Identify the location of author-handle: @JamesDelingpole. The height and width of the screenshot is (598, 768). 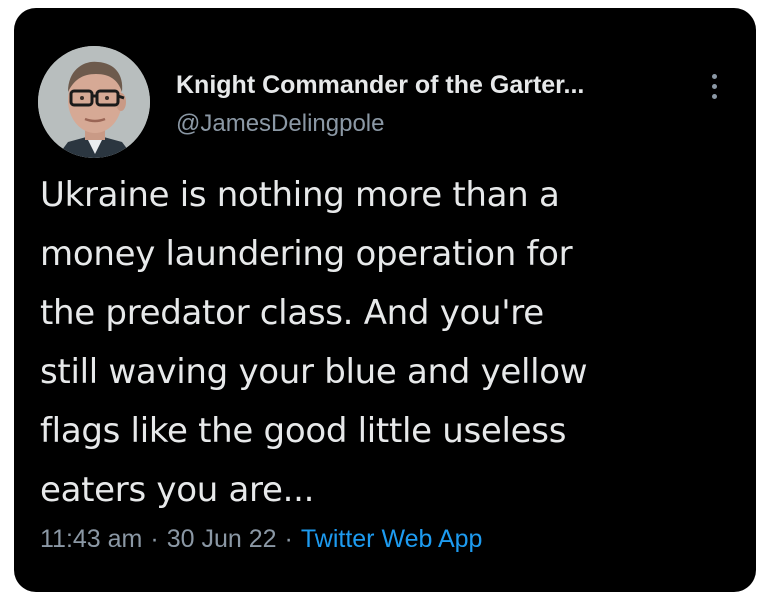
(280, 124).